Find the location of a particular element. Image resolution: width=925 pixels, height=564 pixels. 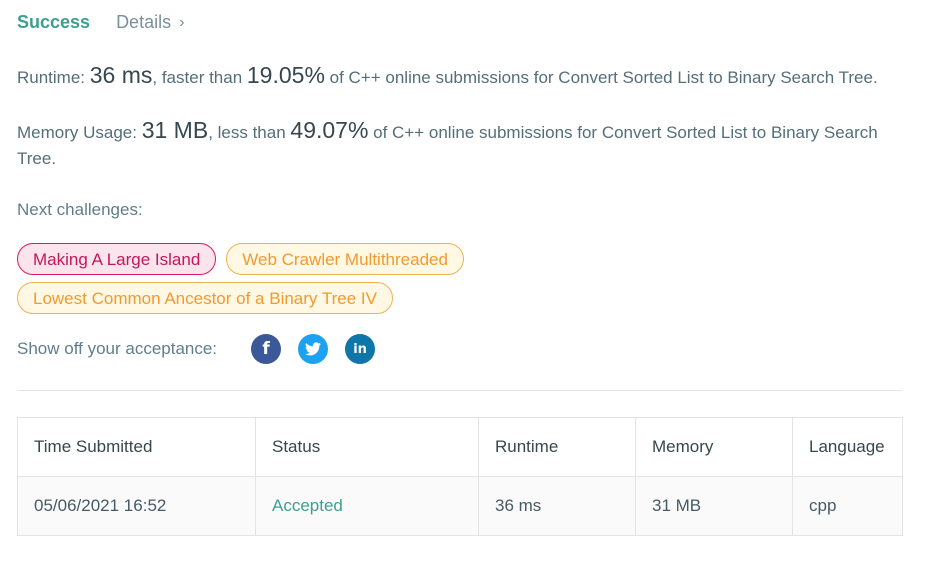

challenge-chip: Making A Large Island is located at coordinates (117, 259).